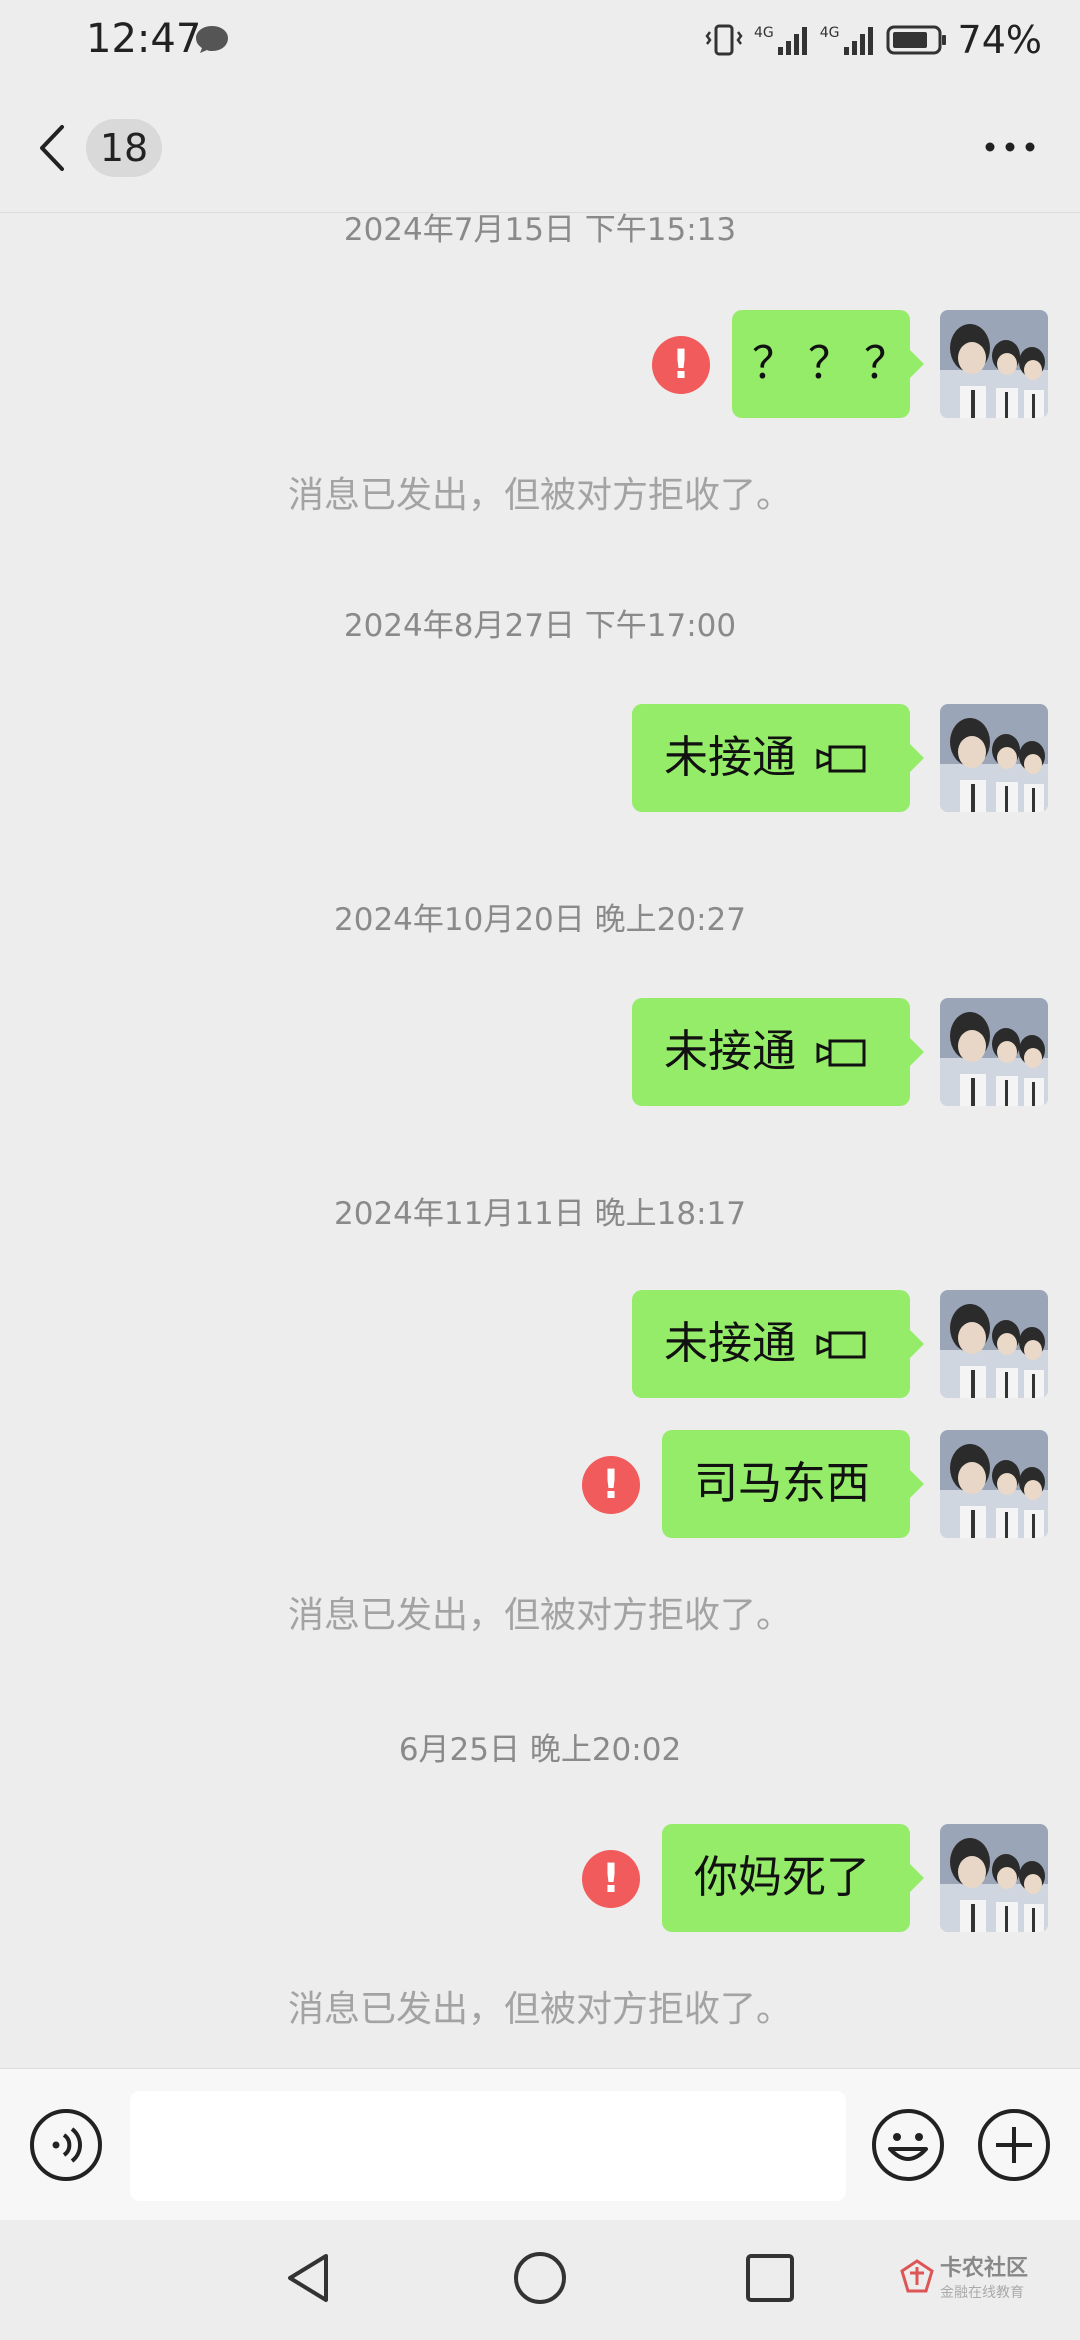  I want to click on triangle-back-icon, so click(308, 2278).